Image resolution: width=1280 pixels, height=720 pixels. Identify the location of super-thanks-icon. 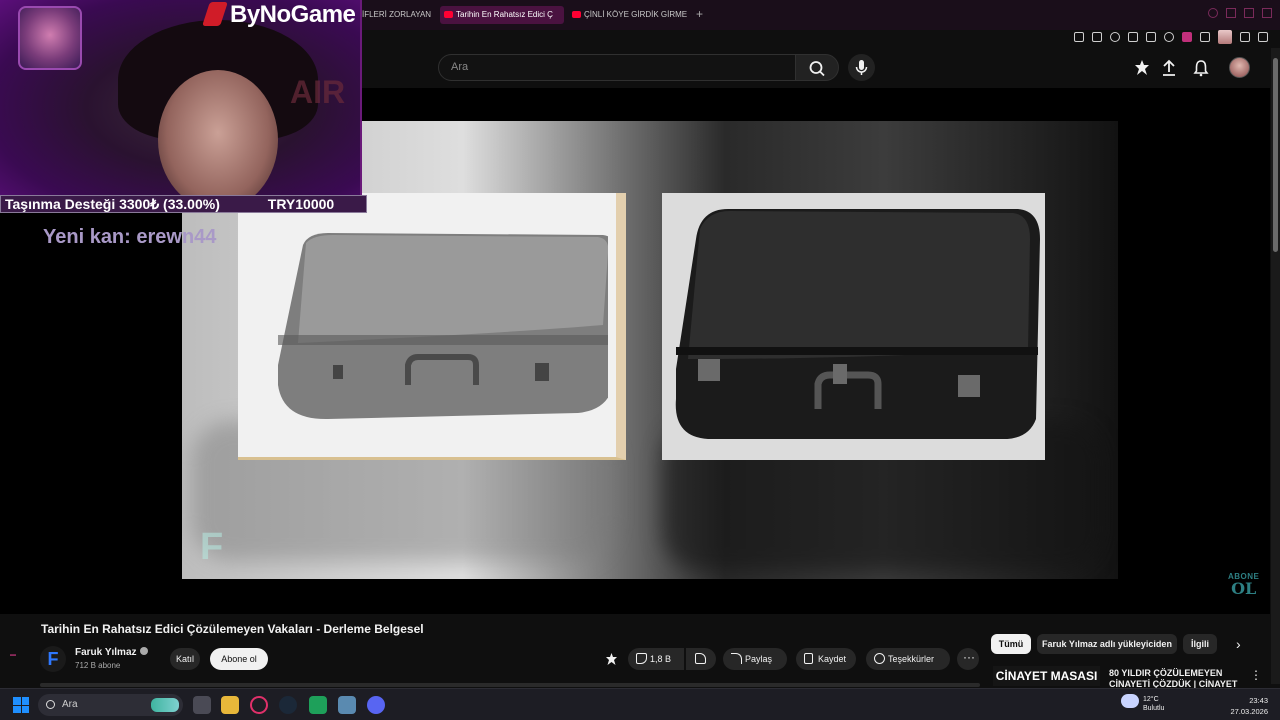
(879, 658).